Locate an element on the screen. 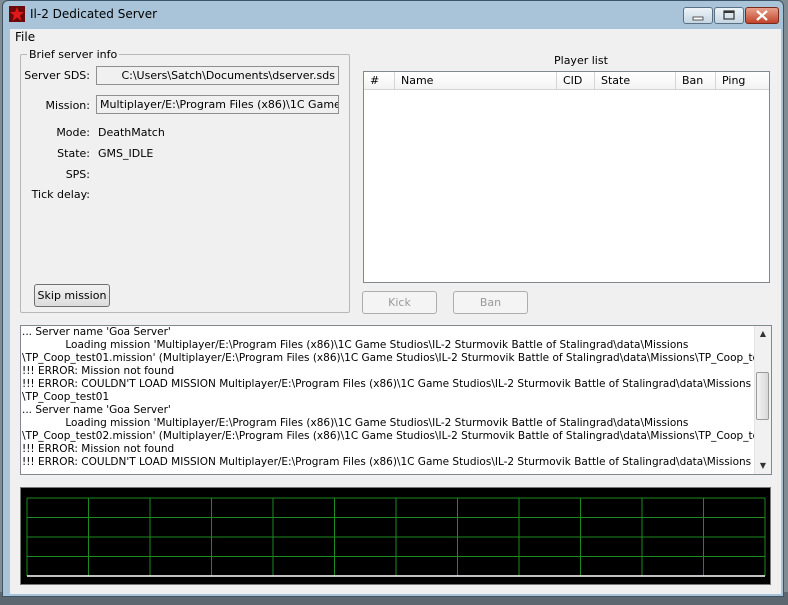  close-button is located at coordinates (762, 15).